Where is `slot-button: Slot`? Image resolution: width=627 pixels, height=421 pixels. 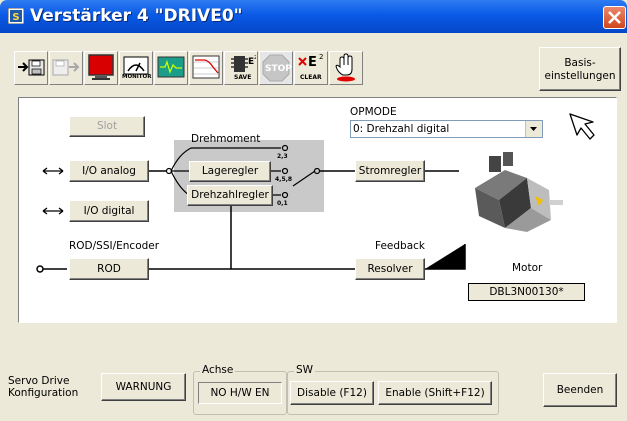 slot-button: Slot is located at coordinates (107, 126).